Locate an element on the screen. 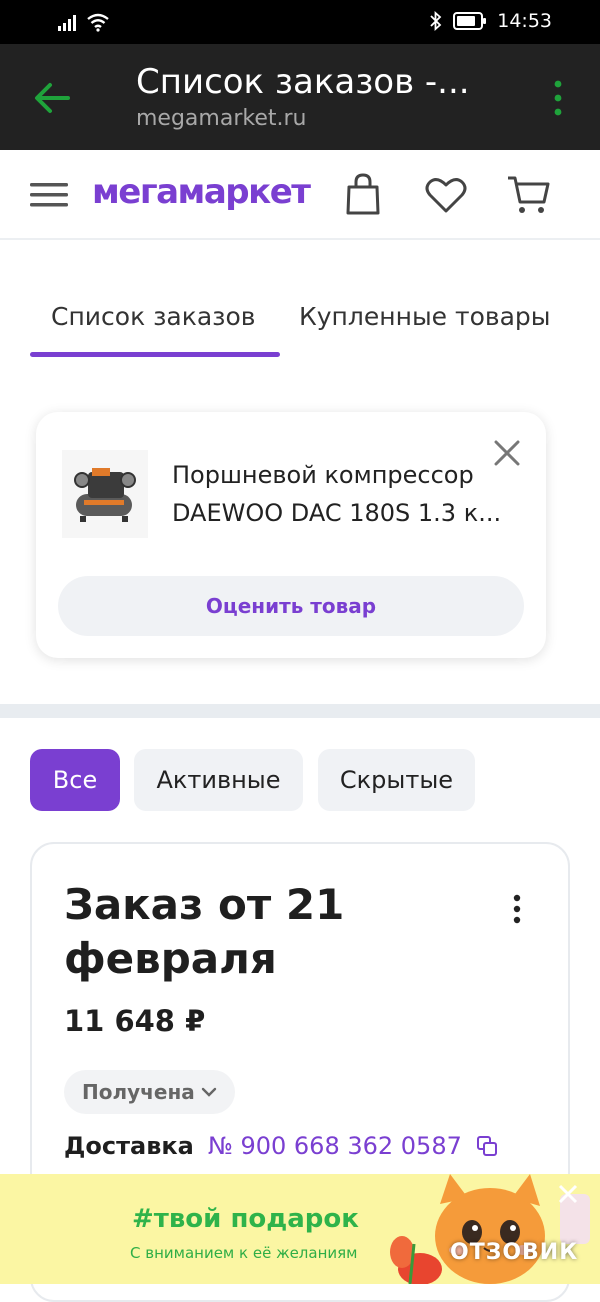 This screenshot has width=600, height=1302. promo-title: #твой подарок is located at coordinates (245, 1219).